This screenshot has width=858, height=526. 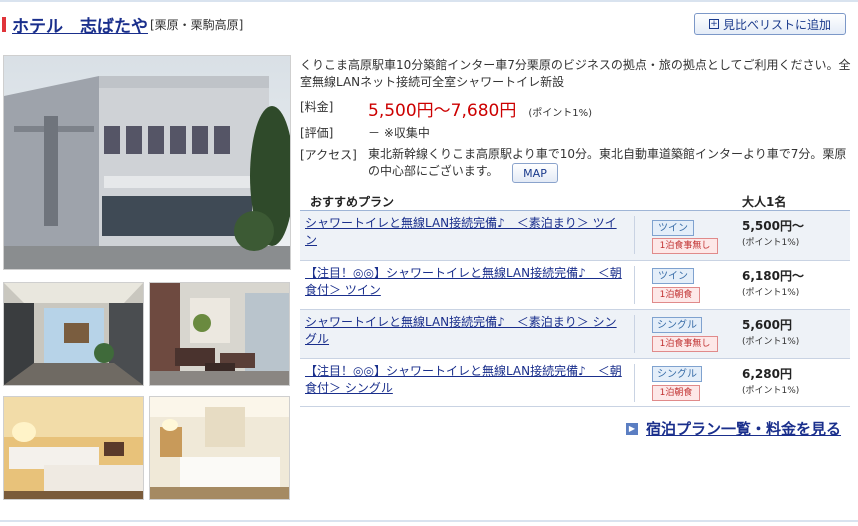 What do you see at coordinates (744, 429) in the screenshot?
I see `plan-list-label: 宿泊プラン一覧・料金を見る` at bounding box center [744, 429].